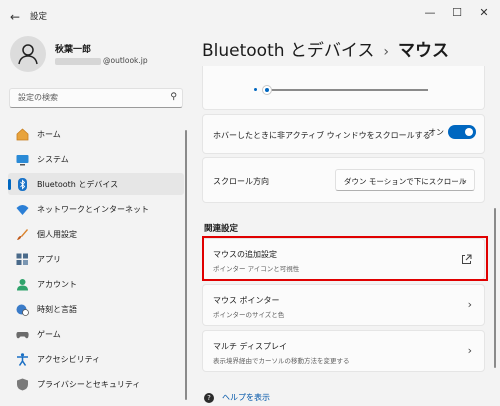 The height and width of the screenshot is (406, 500). What do you see at coordinates (288, 51) in the screenshot?
I see `breadcrumb-parent: Bluetooth とデバイス` at bounding box center [288, 51].